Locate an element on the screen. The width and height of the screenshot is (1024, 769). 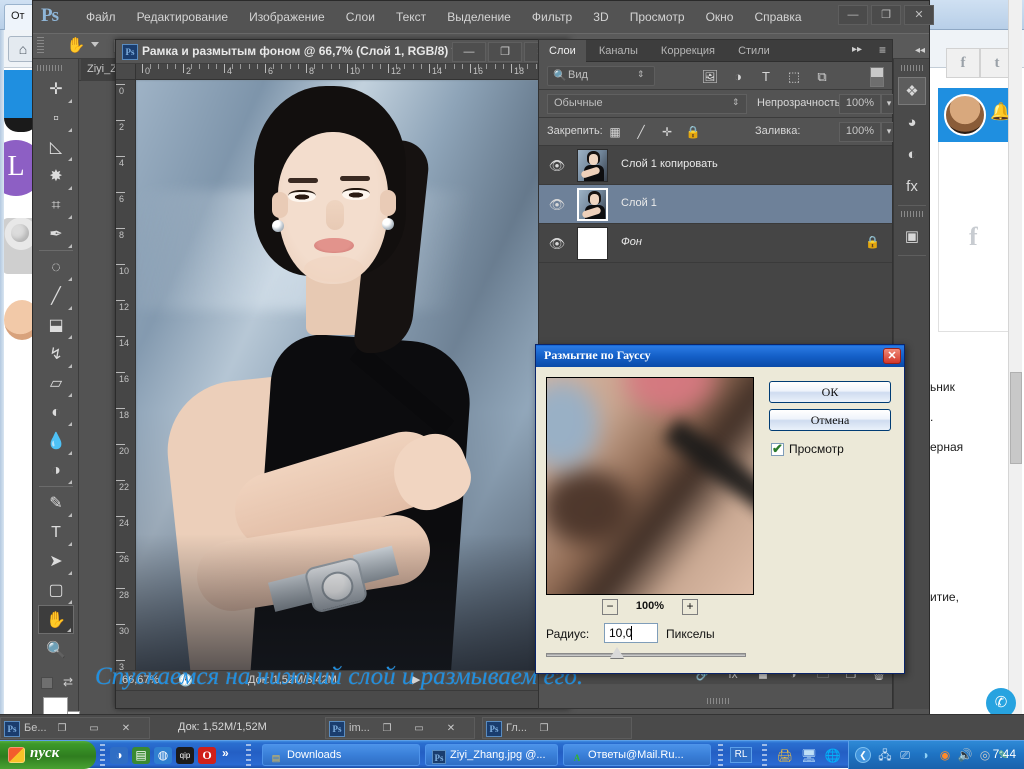
qip-quicklaunch-icon: qip is located at coordinates (185, 755).